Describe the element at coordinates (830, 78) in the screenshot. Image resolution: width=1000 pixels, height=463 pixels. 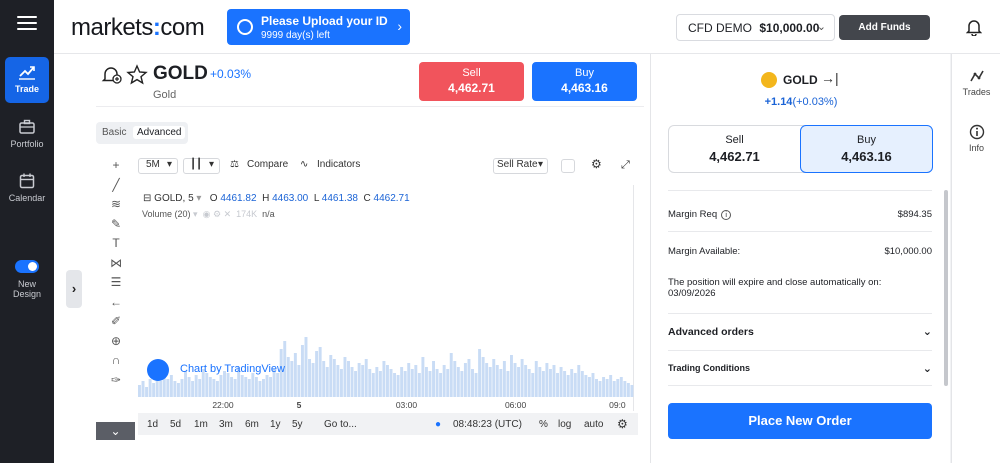
I see `collapse-panel-icon: →|` at that location.